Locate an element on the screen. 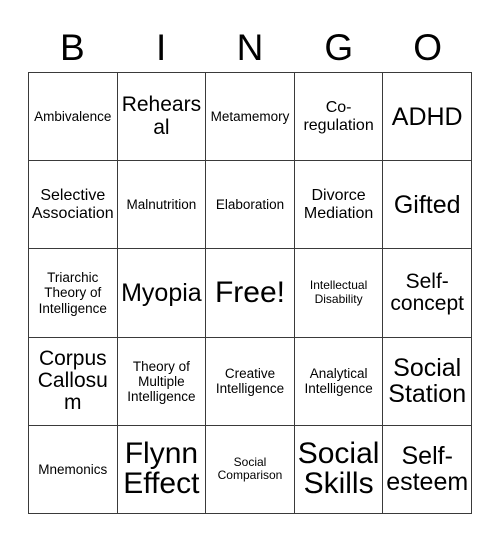 Image resolution: width=500 pixels, height=544 pixels. bingo-cell-label: Co-regulation is located at coordinates (338, 116).